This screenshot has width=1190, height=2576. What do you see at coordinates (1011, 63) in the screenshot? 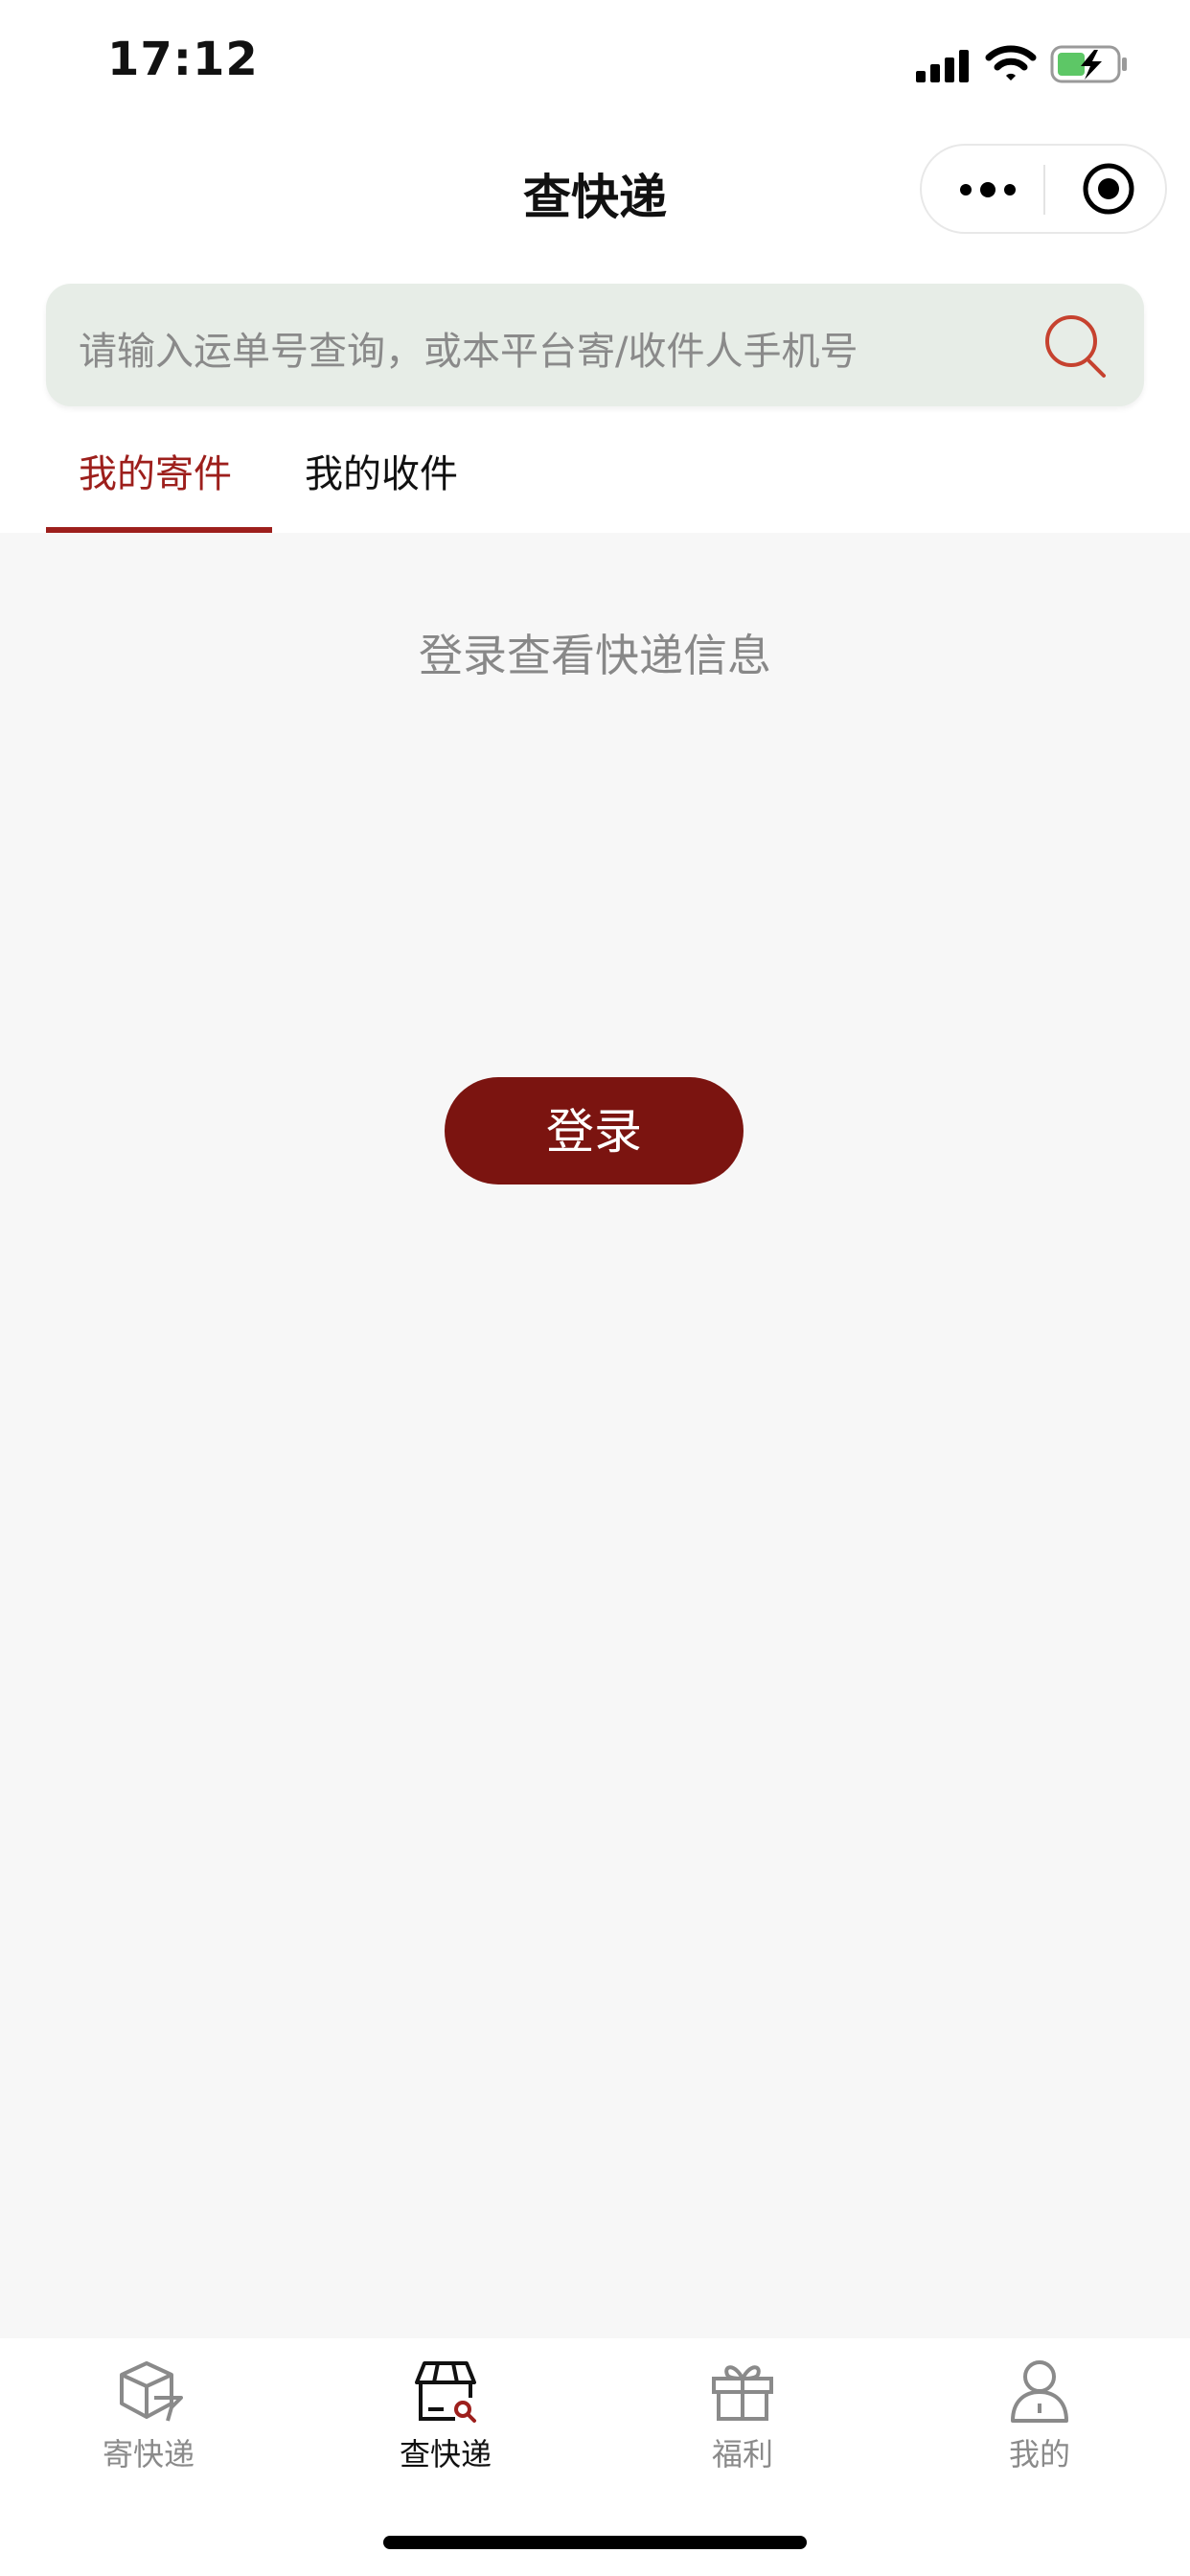
I see `wifi-icon` at bounding box center [1011, 63].